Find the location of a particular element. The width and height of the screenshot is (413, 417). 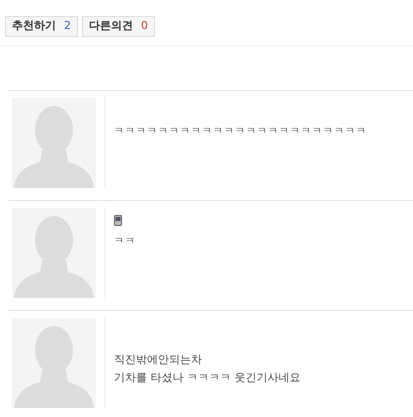

phone-icon is located at coordinates (118, 220).